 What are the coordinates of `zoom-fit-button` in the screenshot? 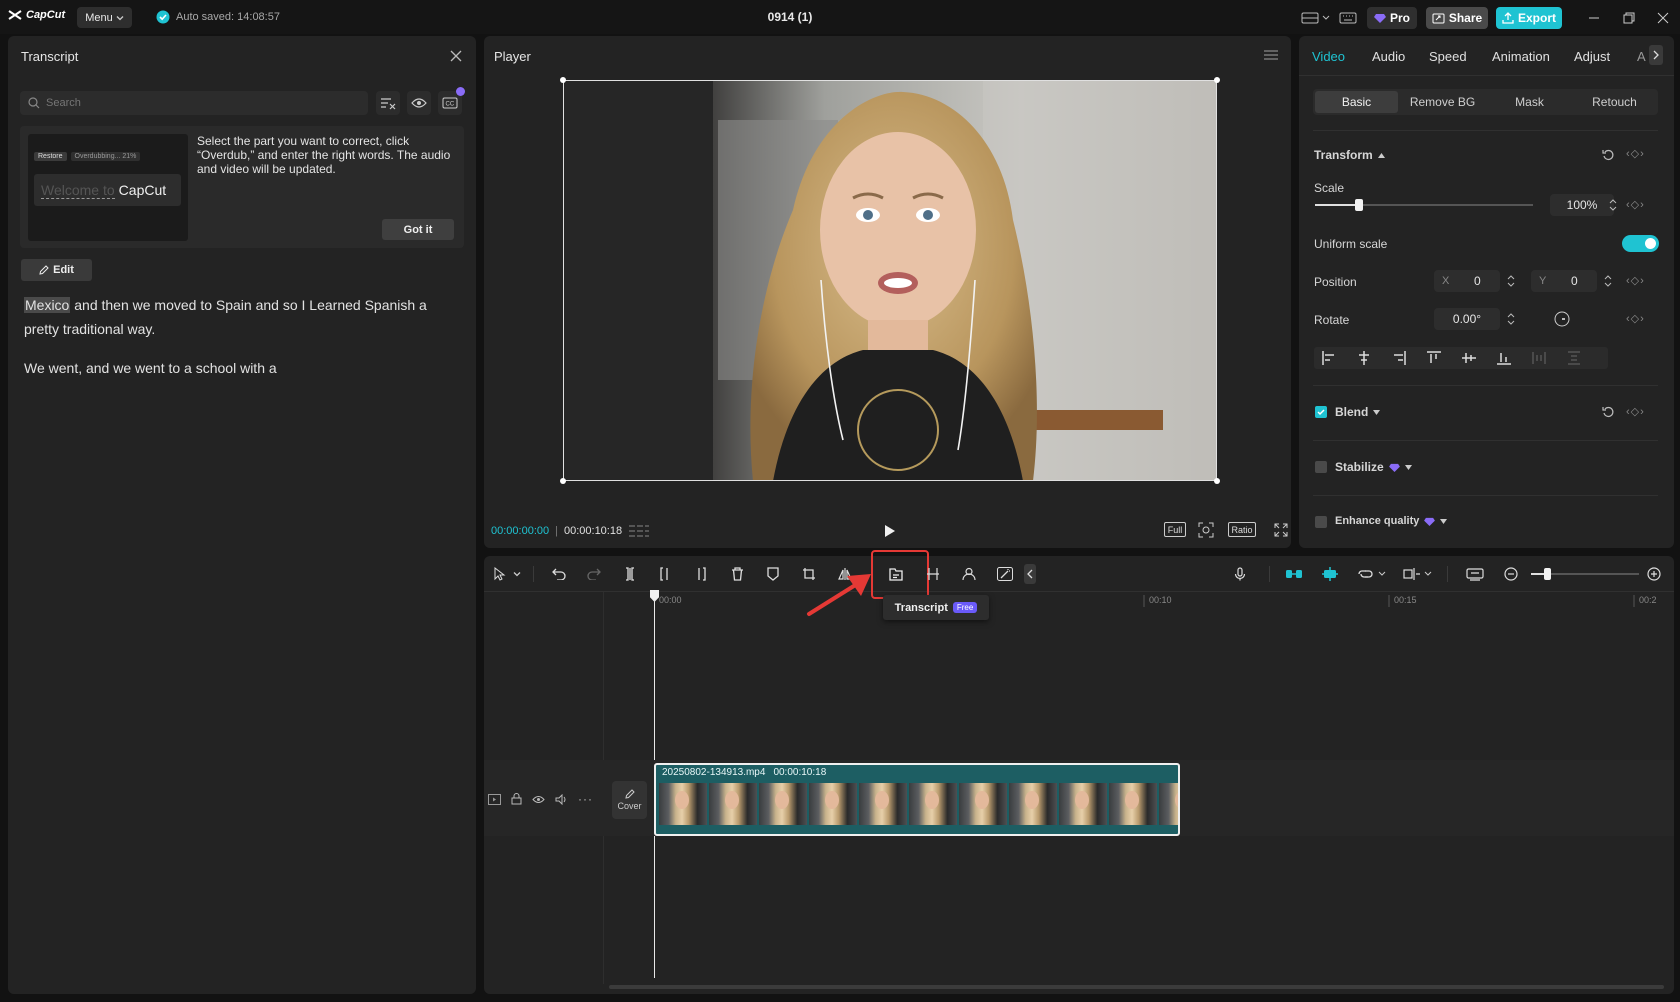 It's located at (1206, 530).